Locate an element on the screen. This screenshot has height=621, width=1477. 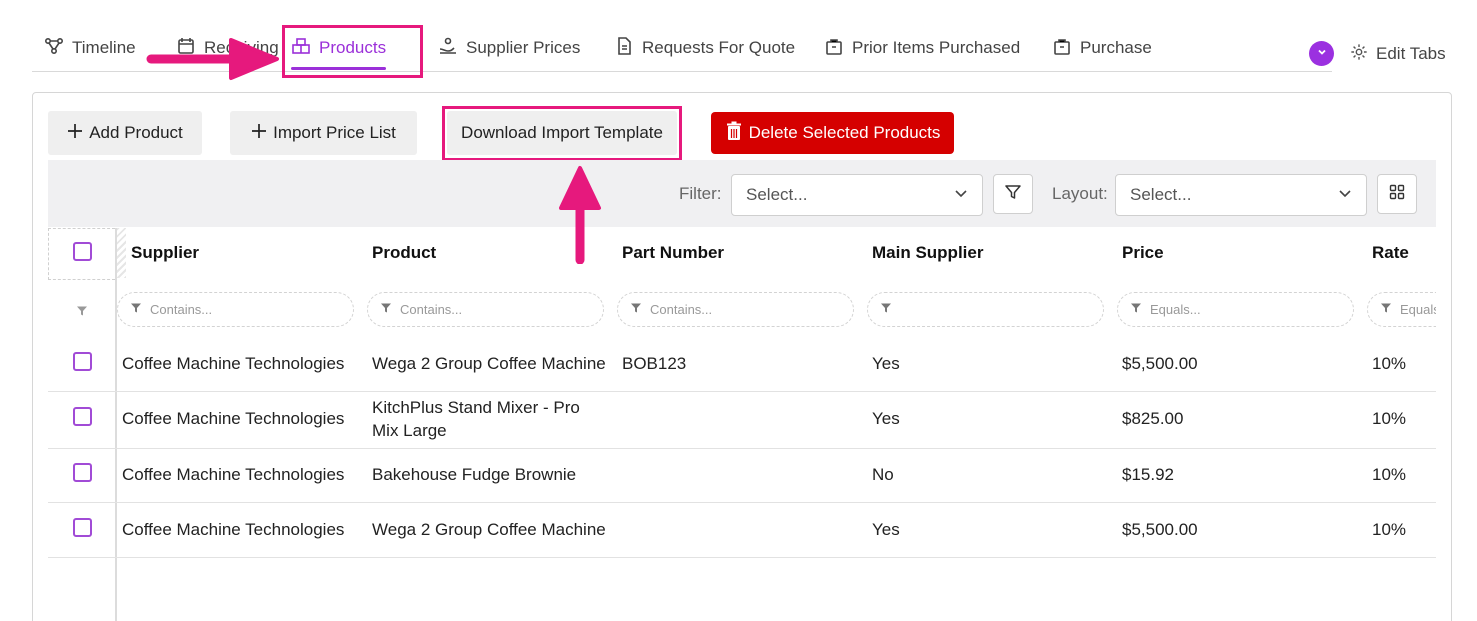
cell-price: $5,500.00 is located at coordinates (1160, 529).